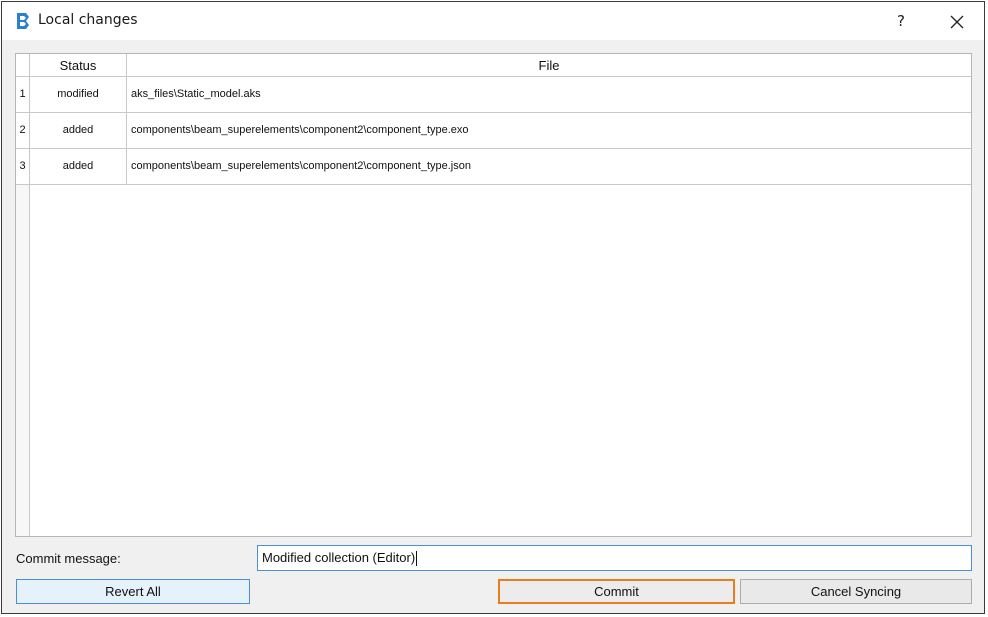 This screenshot has width=988, height=617. What do you see at coordinates (68, 558) in the screenshot?
I see `commit-message-label: Commit message:` at bounding box center [68, 558].